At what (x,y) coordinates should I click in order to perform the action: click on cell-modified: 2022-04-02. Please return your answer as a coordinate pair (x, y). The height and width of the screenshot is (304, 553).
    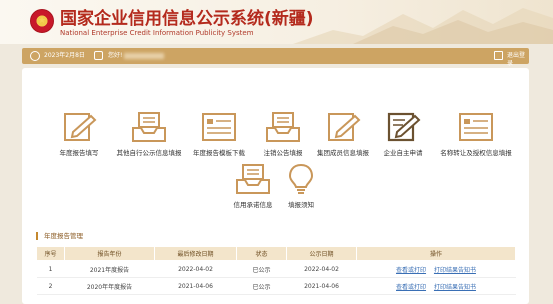
    Looking at the image, I should click on (195, 269).